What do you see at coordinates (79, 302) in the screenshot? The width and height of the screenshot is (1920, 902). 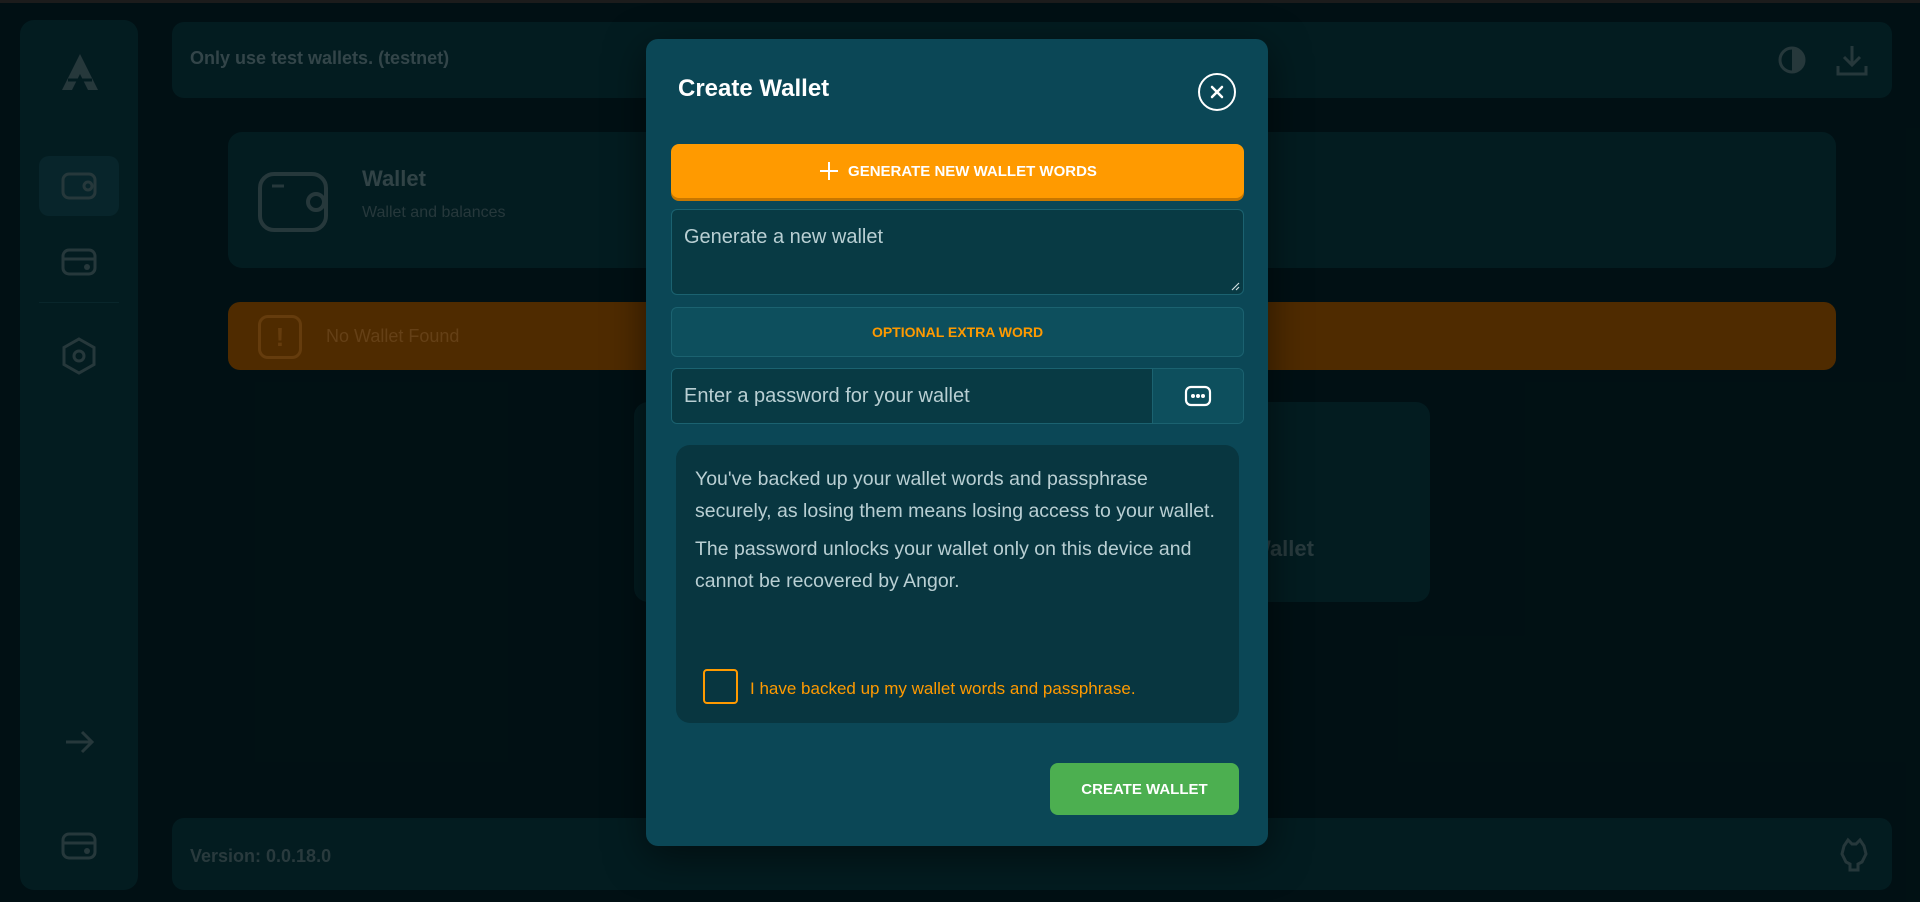 I see `sidebar-divider` at bounding box center [79, 302].